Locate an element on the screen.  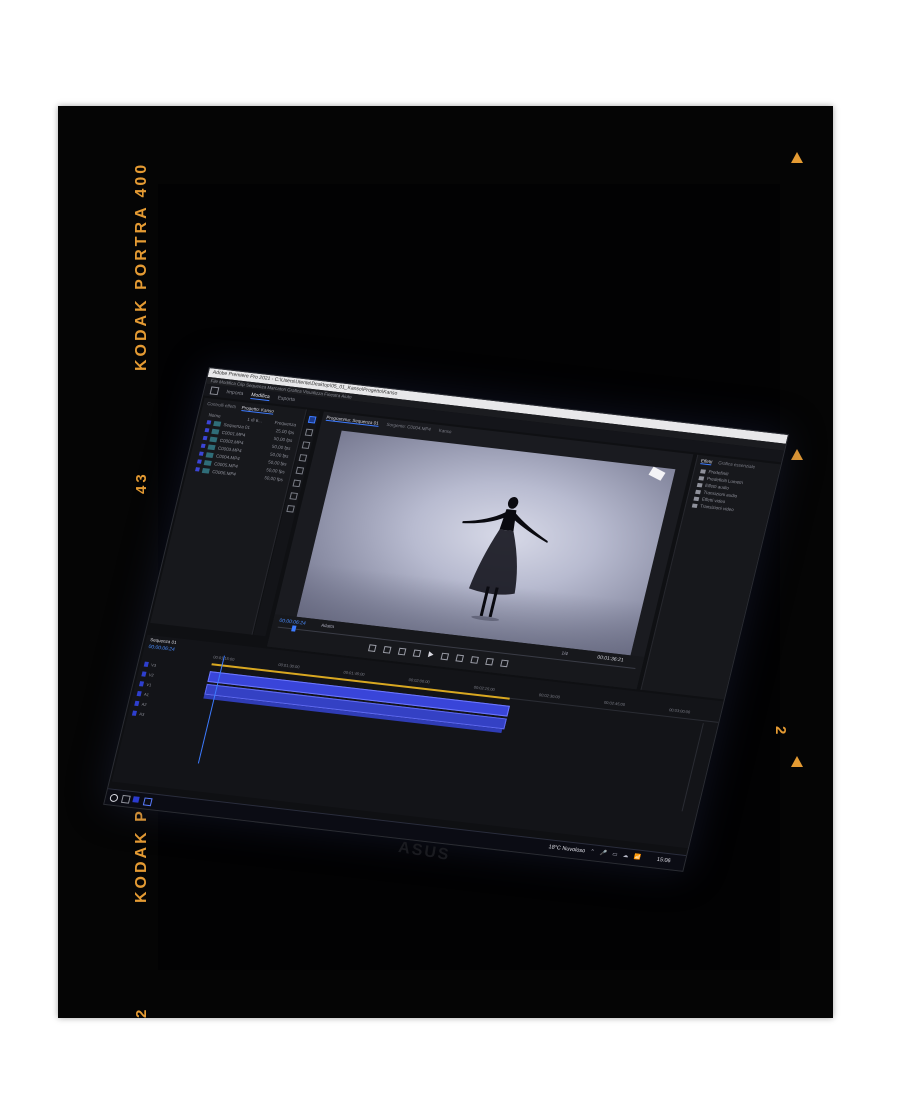
tab-import: Importa is located at coordinates (235, 393).